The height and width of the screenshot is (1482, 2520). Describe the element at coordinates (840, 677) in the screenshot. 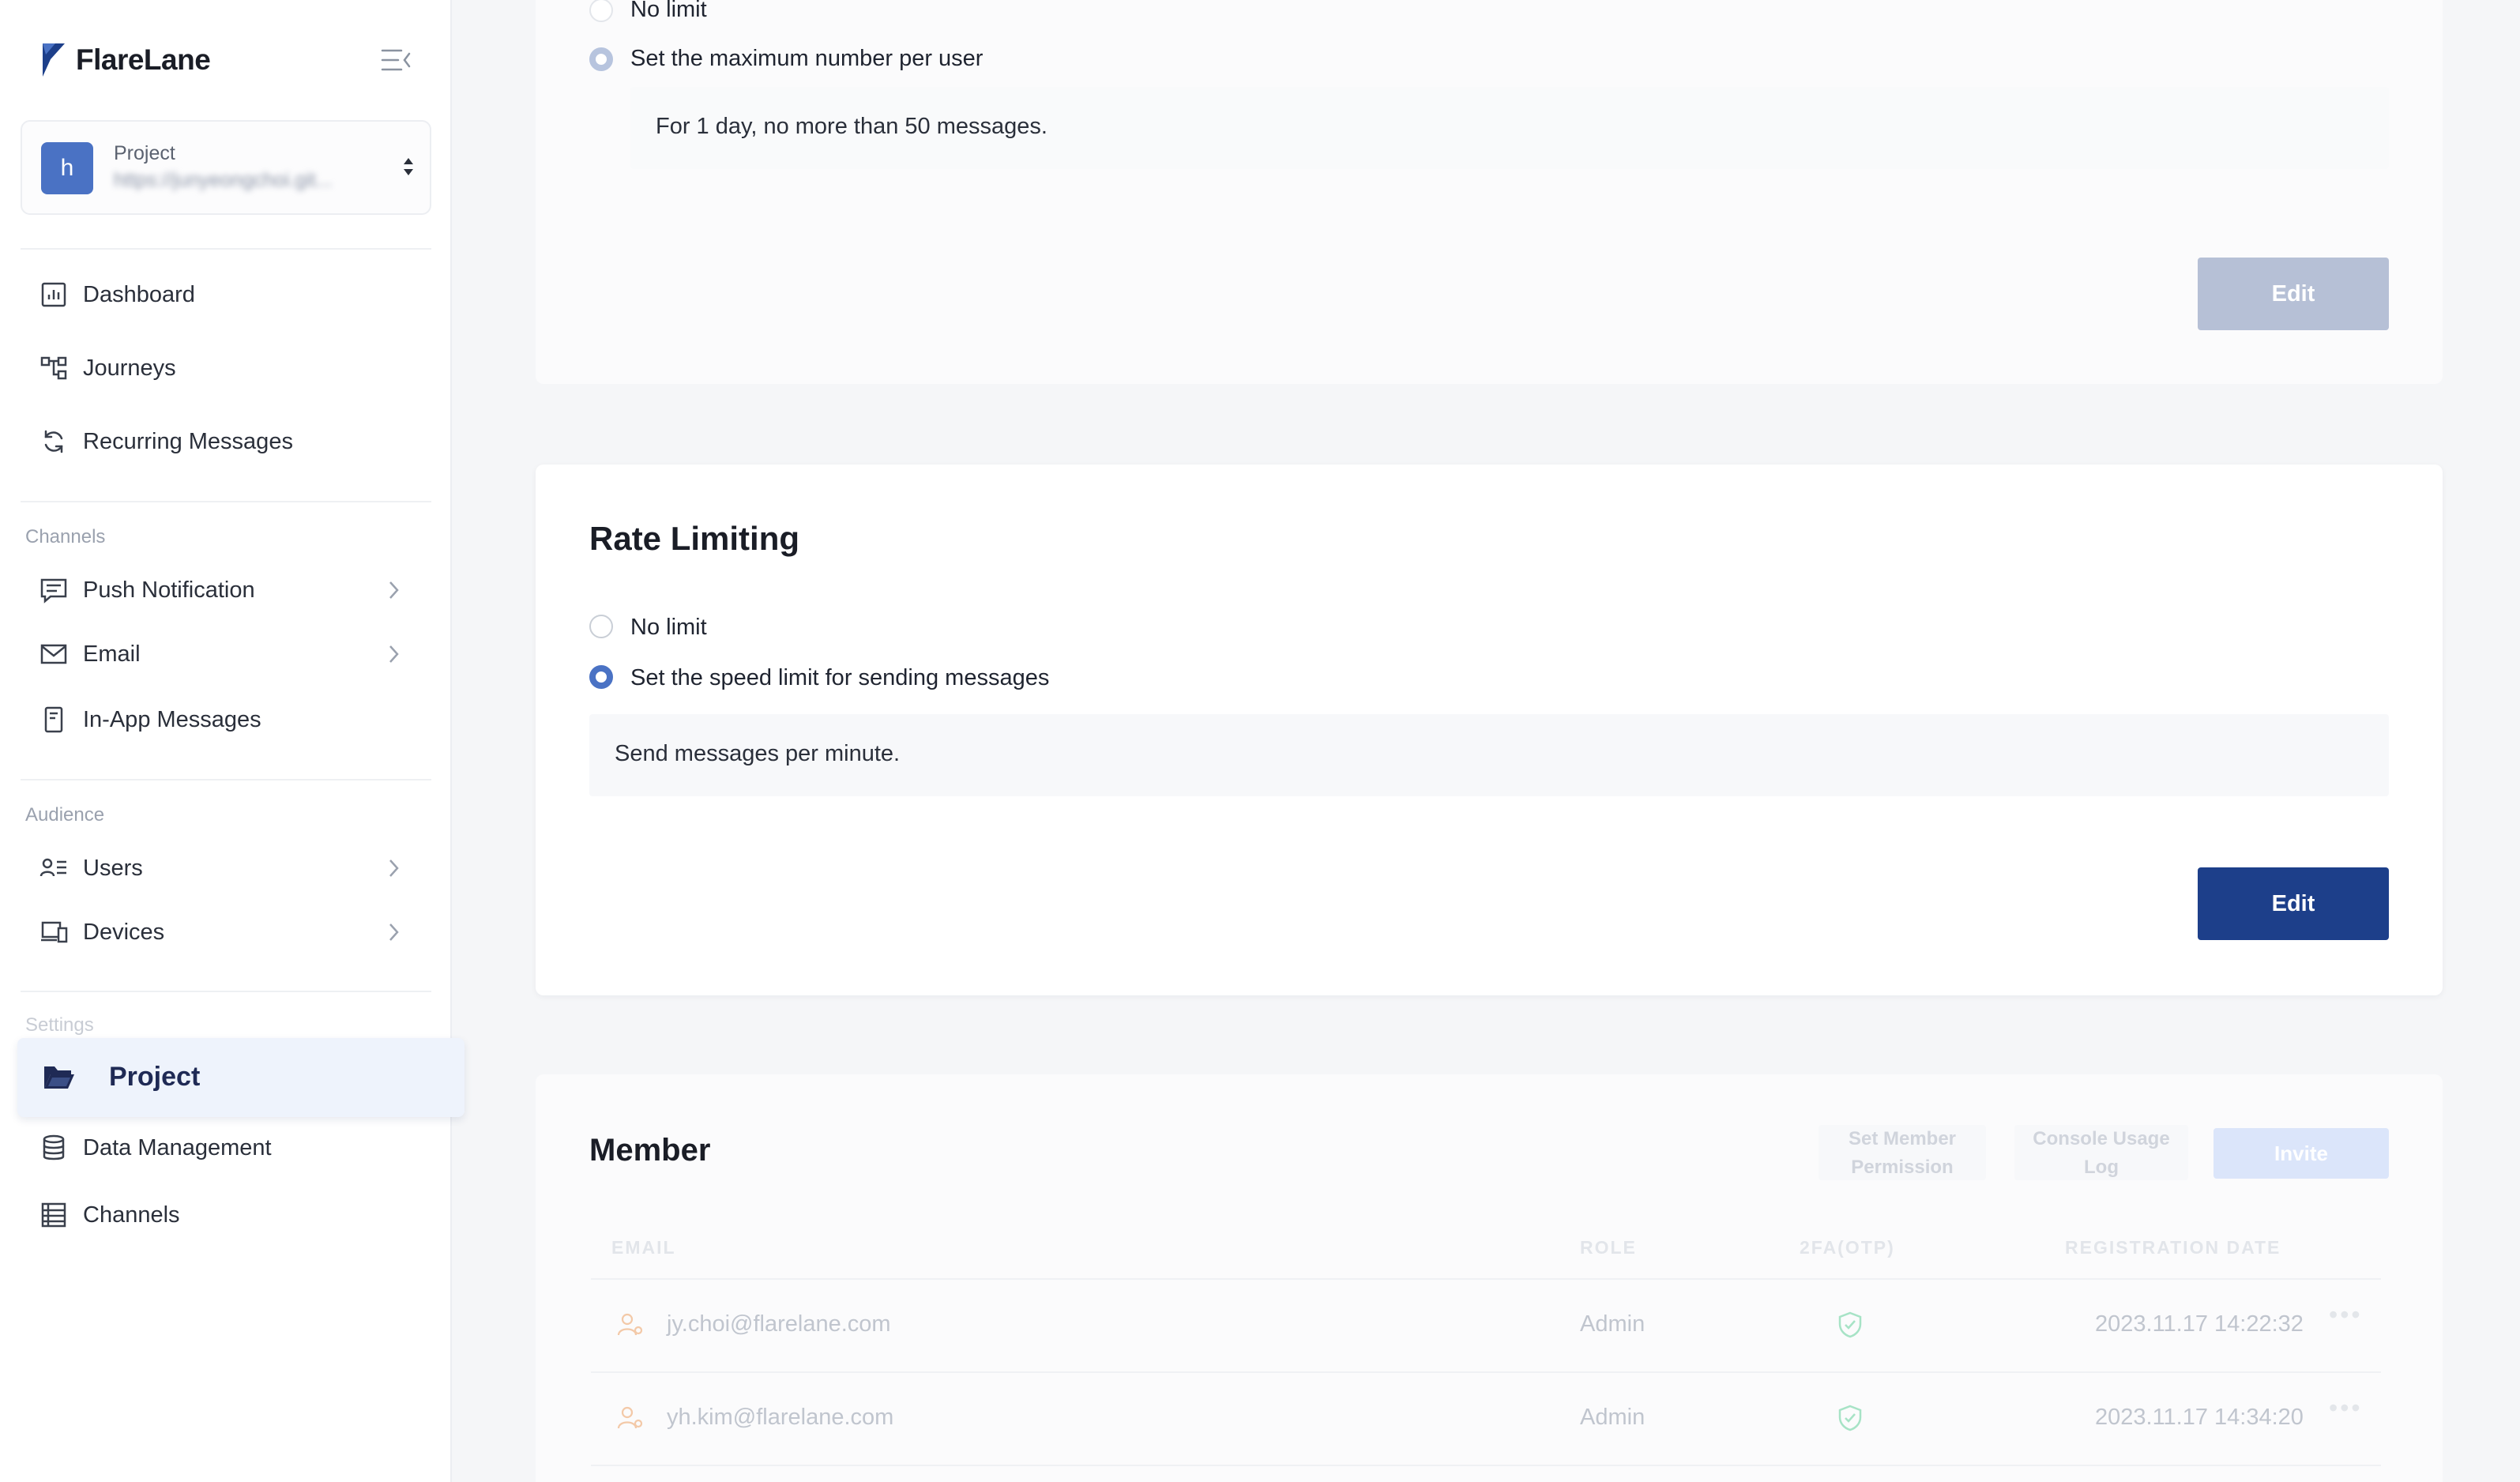

I see `option-label: Set the speed limit for sending messages` at that location.